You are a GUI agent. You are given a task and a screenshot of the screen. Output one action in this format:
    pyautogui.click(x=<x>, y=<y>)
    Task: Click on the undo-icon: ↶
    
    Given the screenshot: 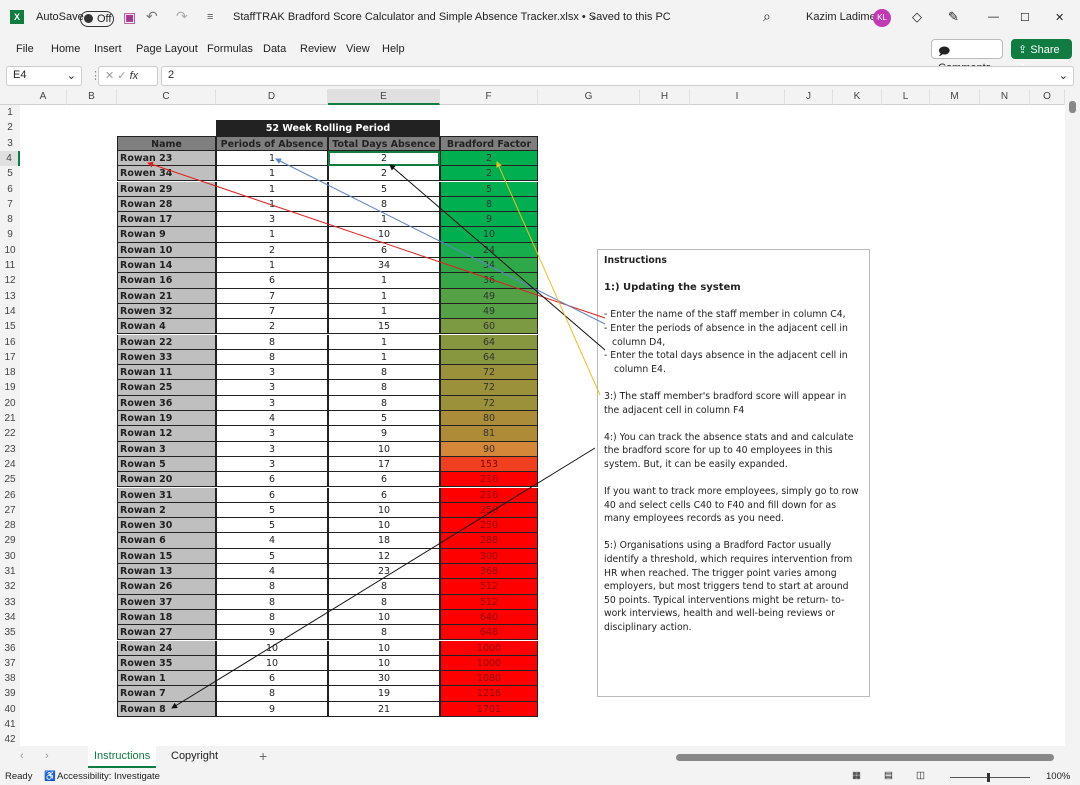 What is the action you would take?
    pyautogui.click(x=152, y=16)
    